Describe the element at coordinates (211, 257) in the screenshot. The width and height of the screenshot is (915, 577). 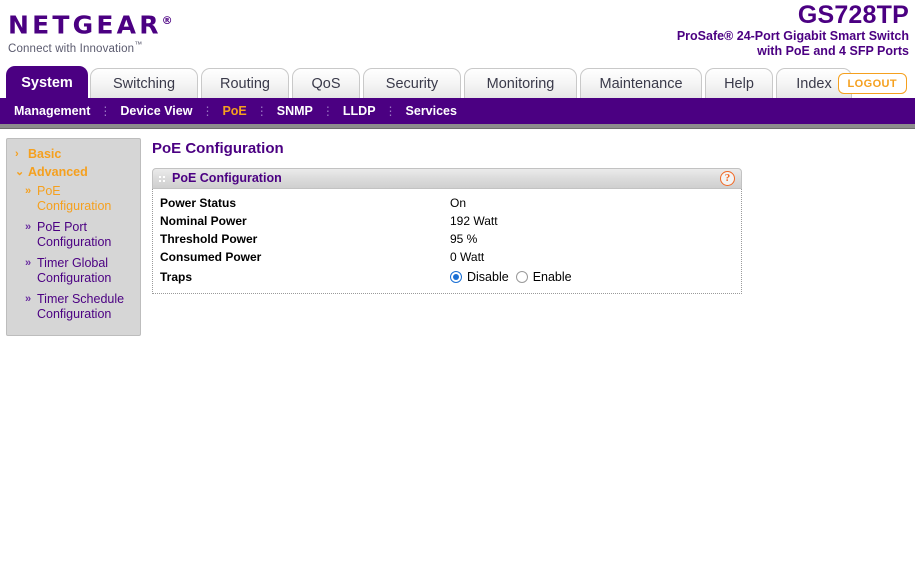
I see `field-label-consumed-power: Consumed Power` at that location.